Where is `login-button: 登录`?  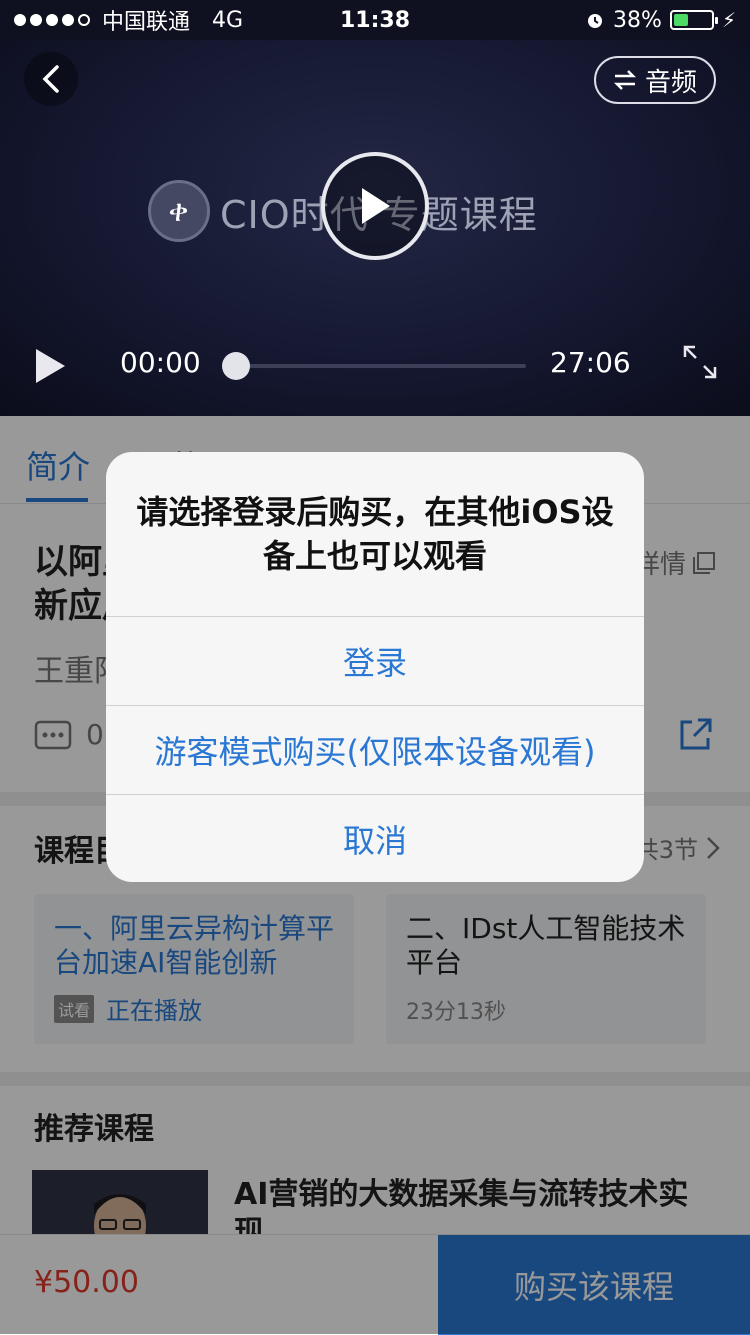
login-button: 登录 is located at coordinates (375, 660).